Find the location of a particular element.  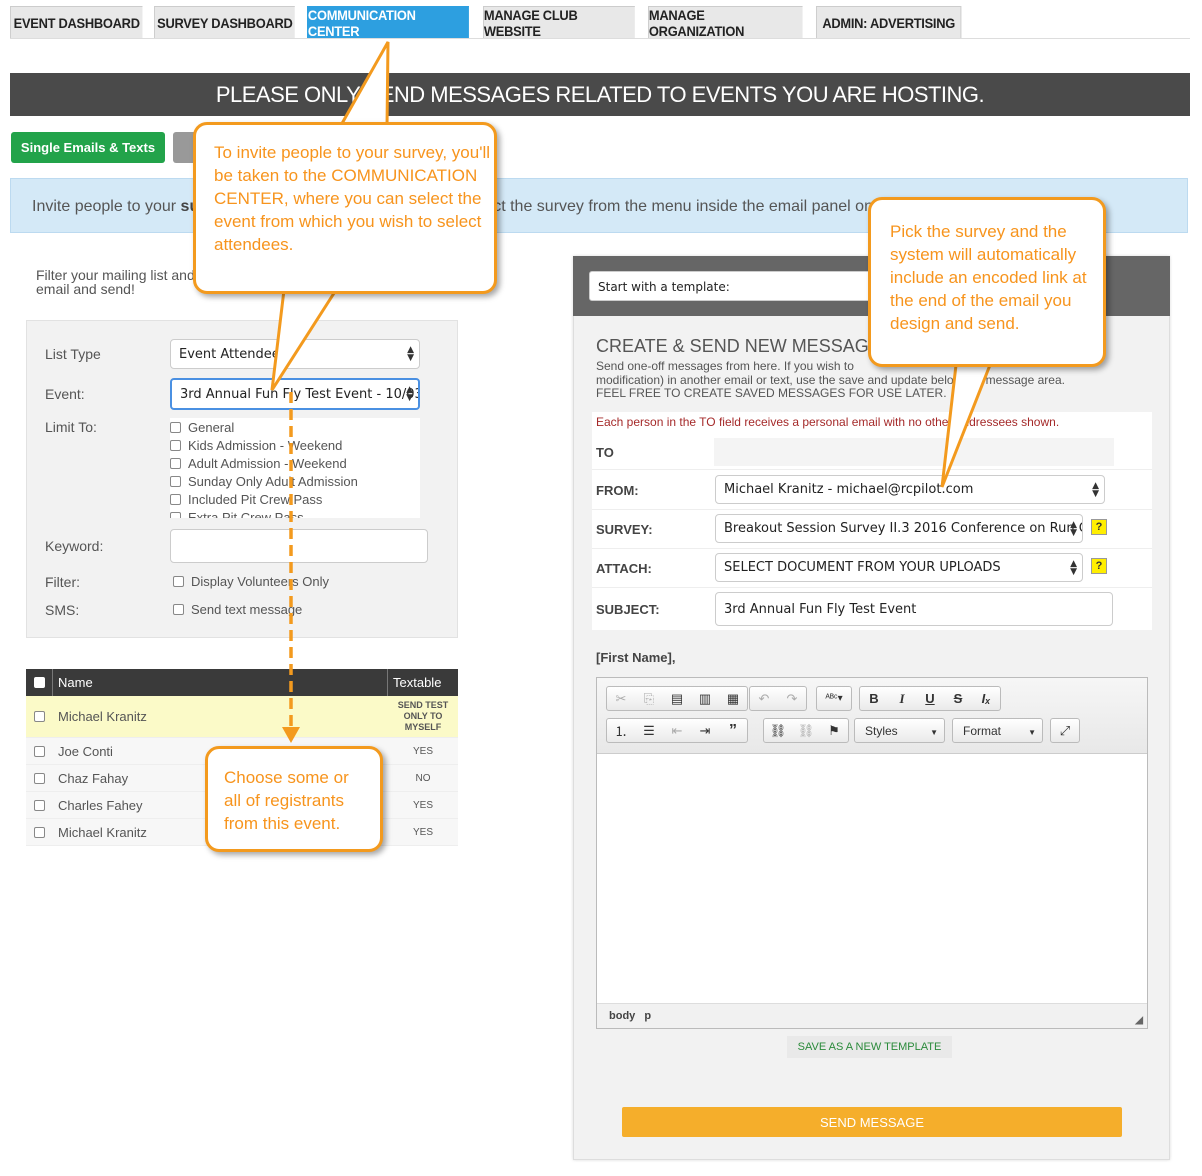

from-select: Michael Kranitz - michael@rcpilot.com ▲ ▼ is located at coordinates (910, 489).